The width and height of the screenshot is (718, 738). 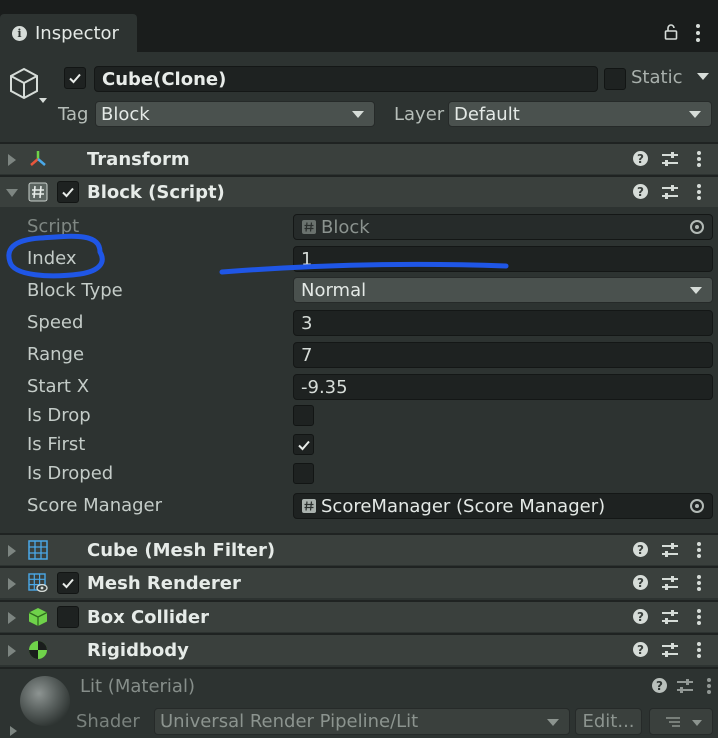 I want to click on shader-value: Universal Render Pipeline/Lit, so click(x=289, y=721).